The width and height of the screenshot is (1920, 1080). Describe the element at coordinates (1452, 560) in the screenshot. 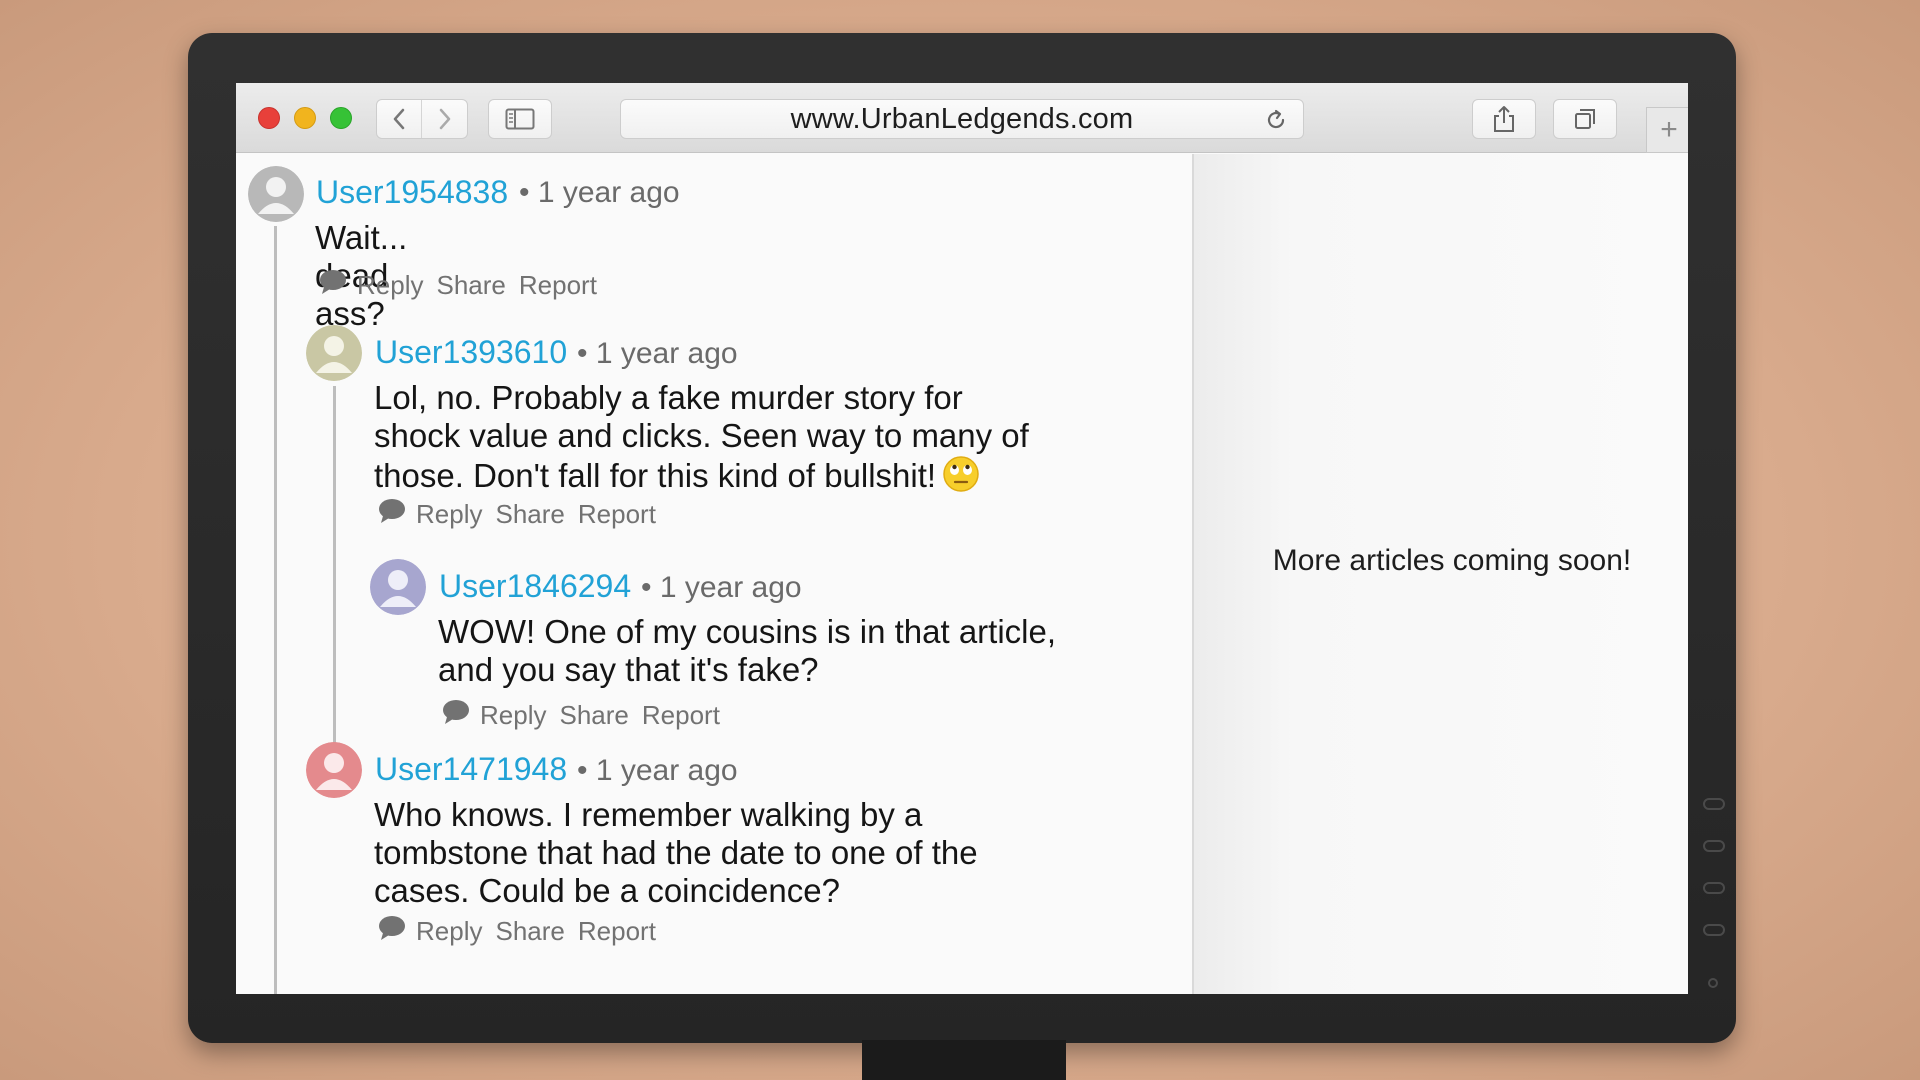

I see `sidebar-message: More articles coming soon!` at that location.